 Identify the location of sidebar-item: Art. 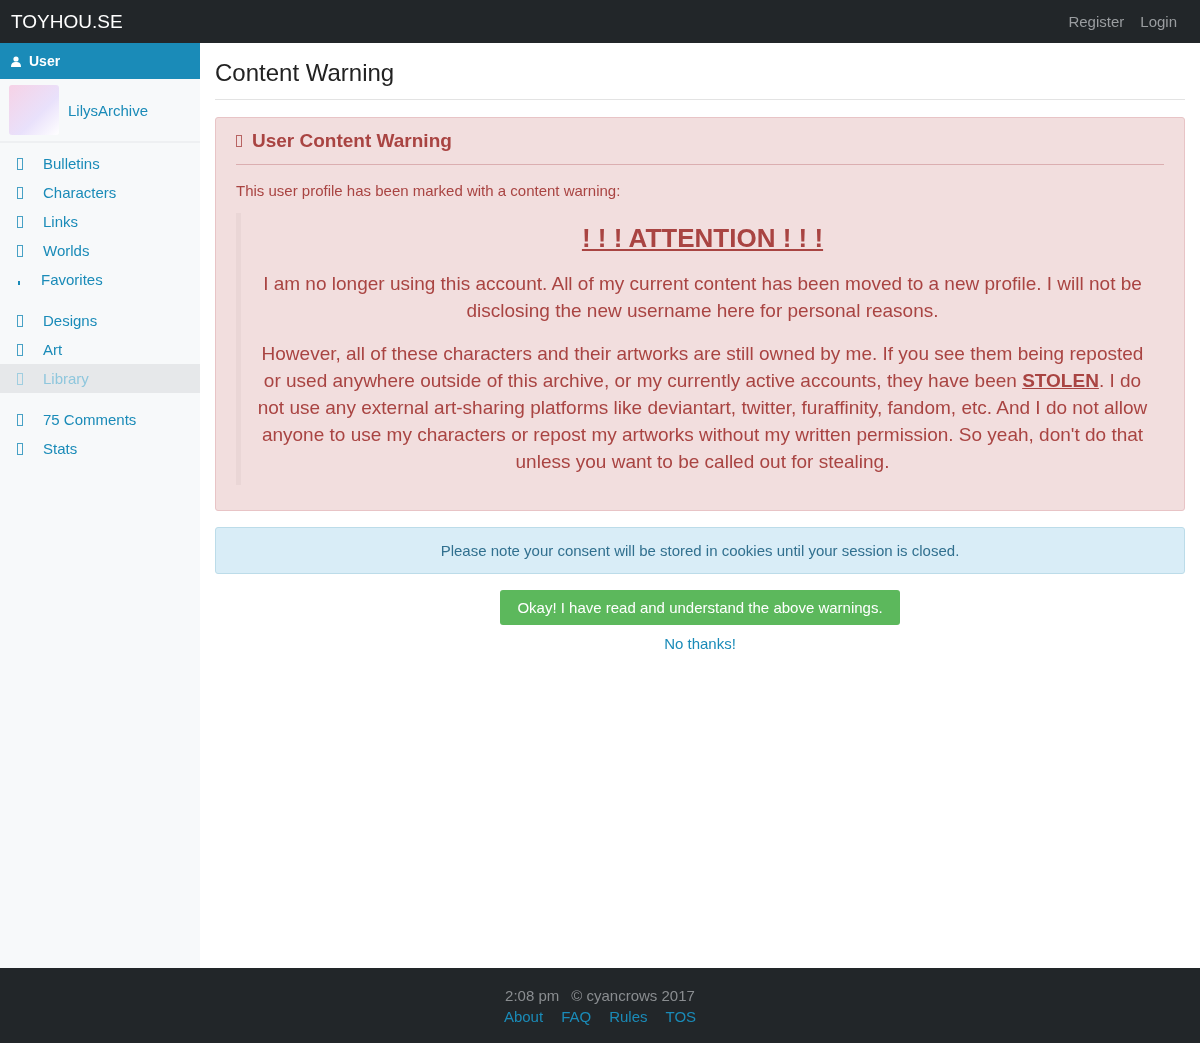
(100, 349).